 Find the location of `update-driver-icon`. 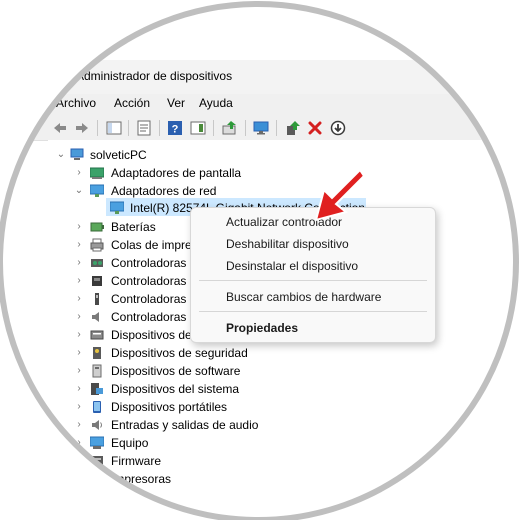

update-driver-icon is located at coordinates (230, 128).